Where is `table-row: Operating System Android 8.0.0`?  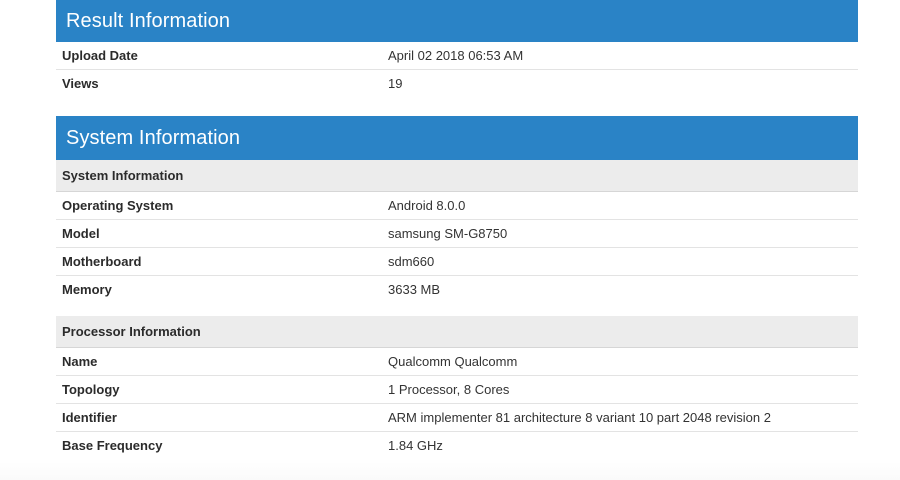
table-row: Operating System Android 8.0.0 is located at coordinates (457, 206).